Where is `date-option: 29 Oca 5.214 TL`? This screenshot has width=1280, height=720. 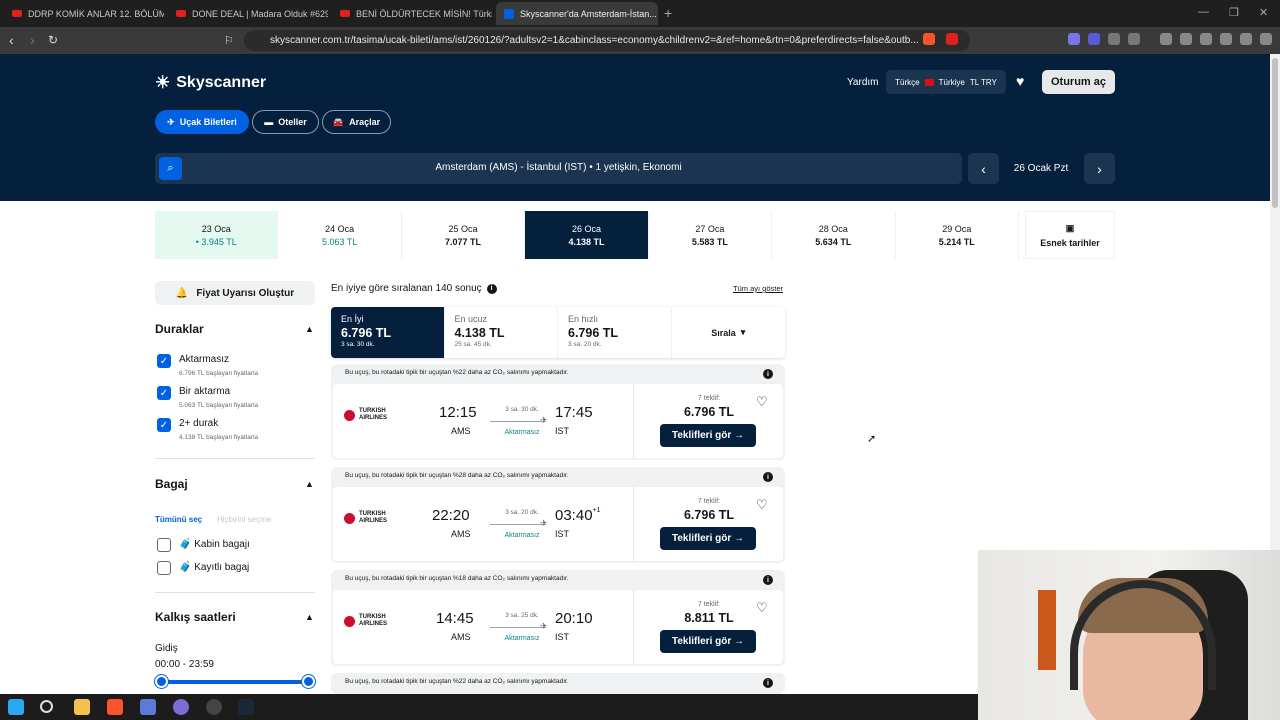
date-option: 29 Oca 5.214 TL is located at coordinates (957, 235).